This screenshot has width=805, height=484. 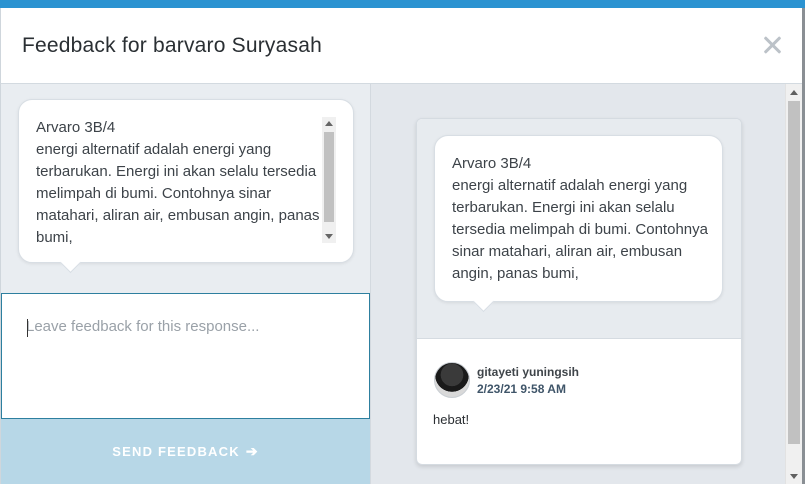 What do you see at coordinates (252, 451) in the screenshot?
I see `arrow-right-icon: ➔` at bounding box center [252, 451].